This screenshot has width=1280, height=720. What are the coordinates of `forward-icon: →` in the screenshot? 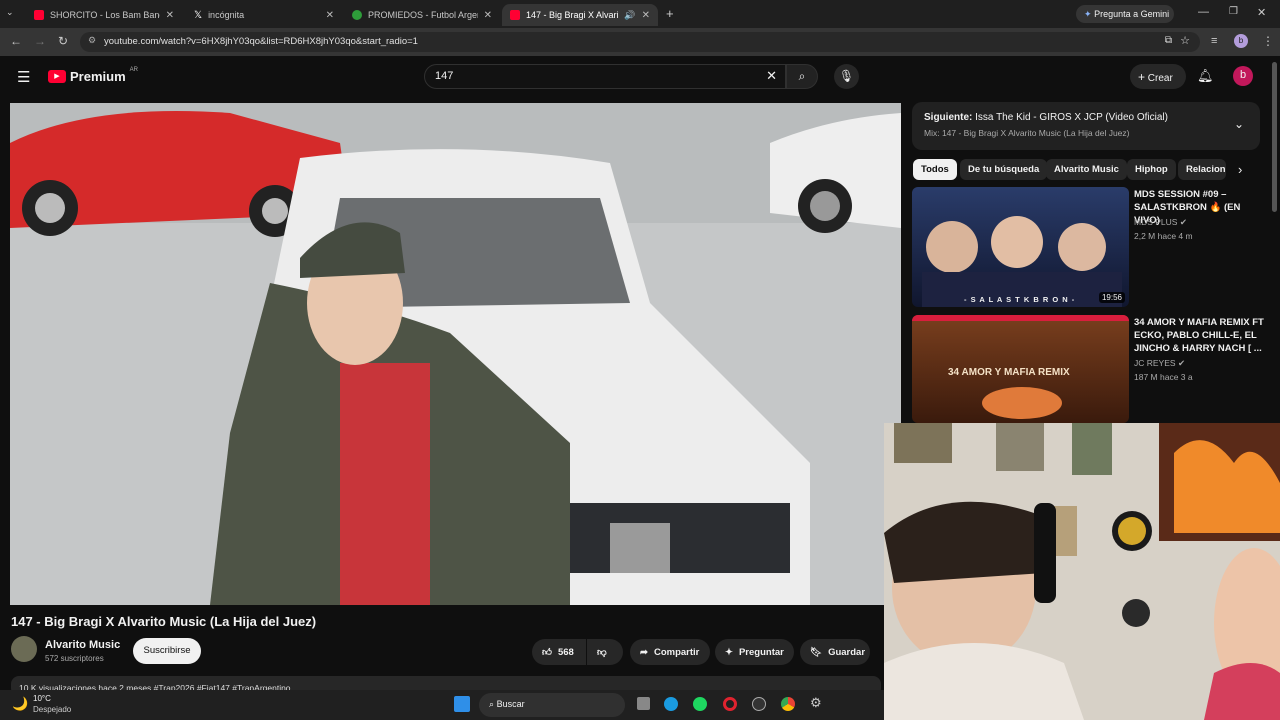 It's located at (40, 41).